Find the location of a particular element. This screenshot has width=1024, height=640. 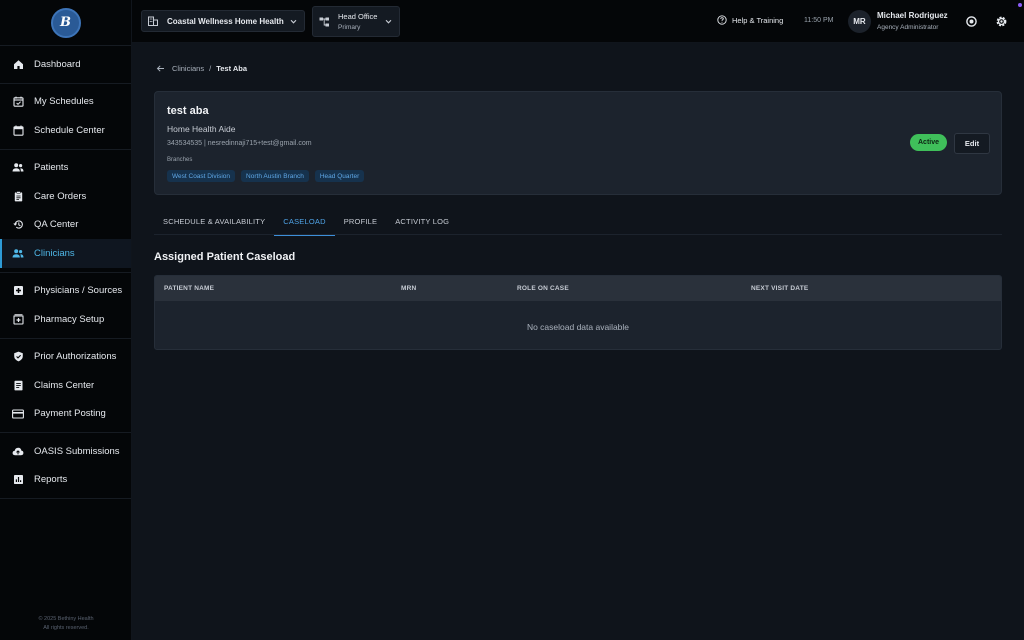

branch-name: Head Office is located at coordinates (358, 16).